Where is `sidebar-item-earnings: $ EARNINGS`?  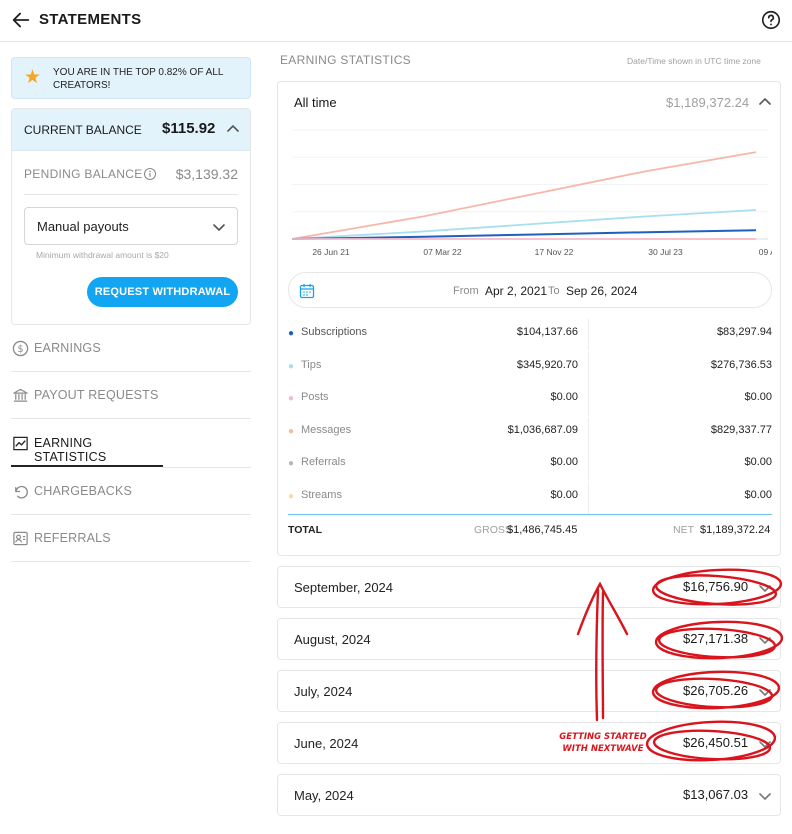
sidebar-item-earnings: $ EARNINGS is located at coordinates (131, 348).